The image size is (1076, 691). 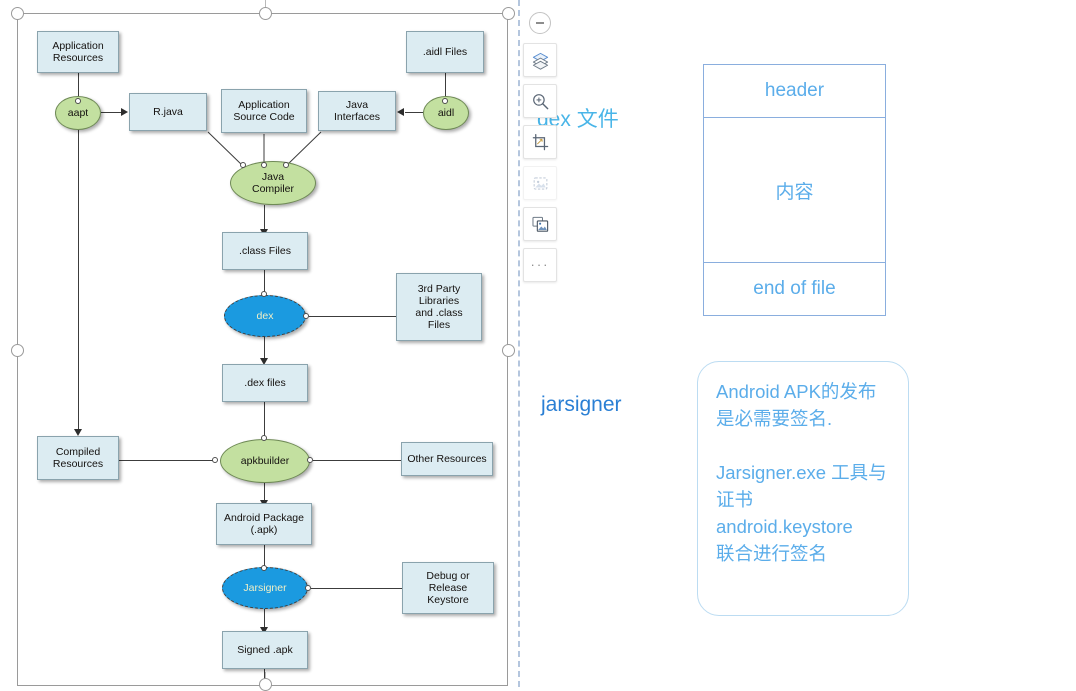 What do you see at coordinates (111, 112) in the screenshot?
I see `edge-aapt-to-rjava` at bounding box center [111, 112].